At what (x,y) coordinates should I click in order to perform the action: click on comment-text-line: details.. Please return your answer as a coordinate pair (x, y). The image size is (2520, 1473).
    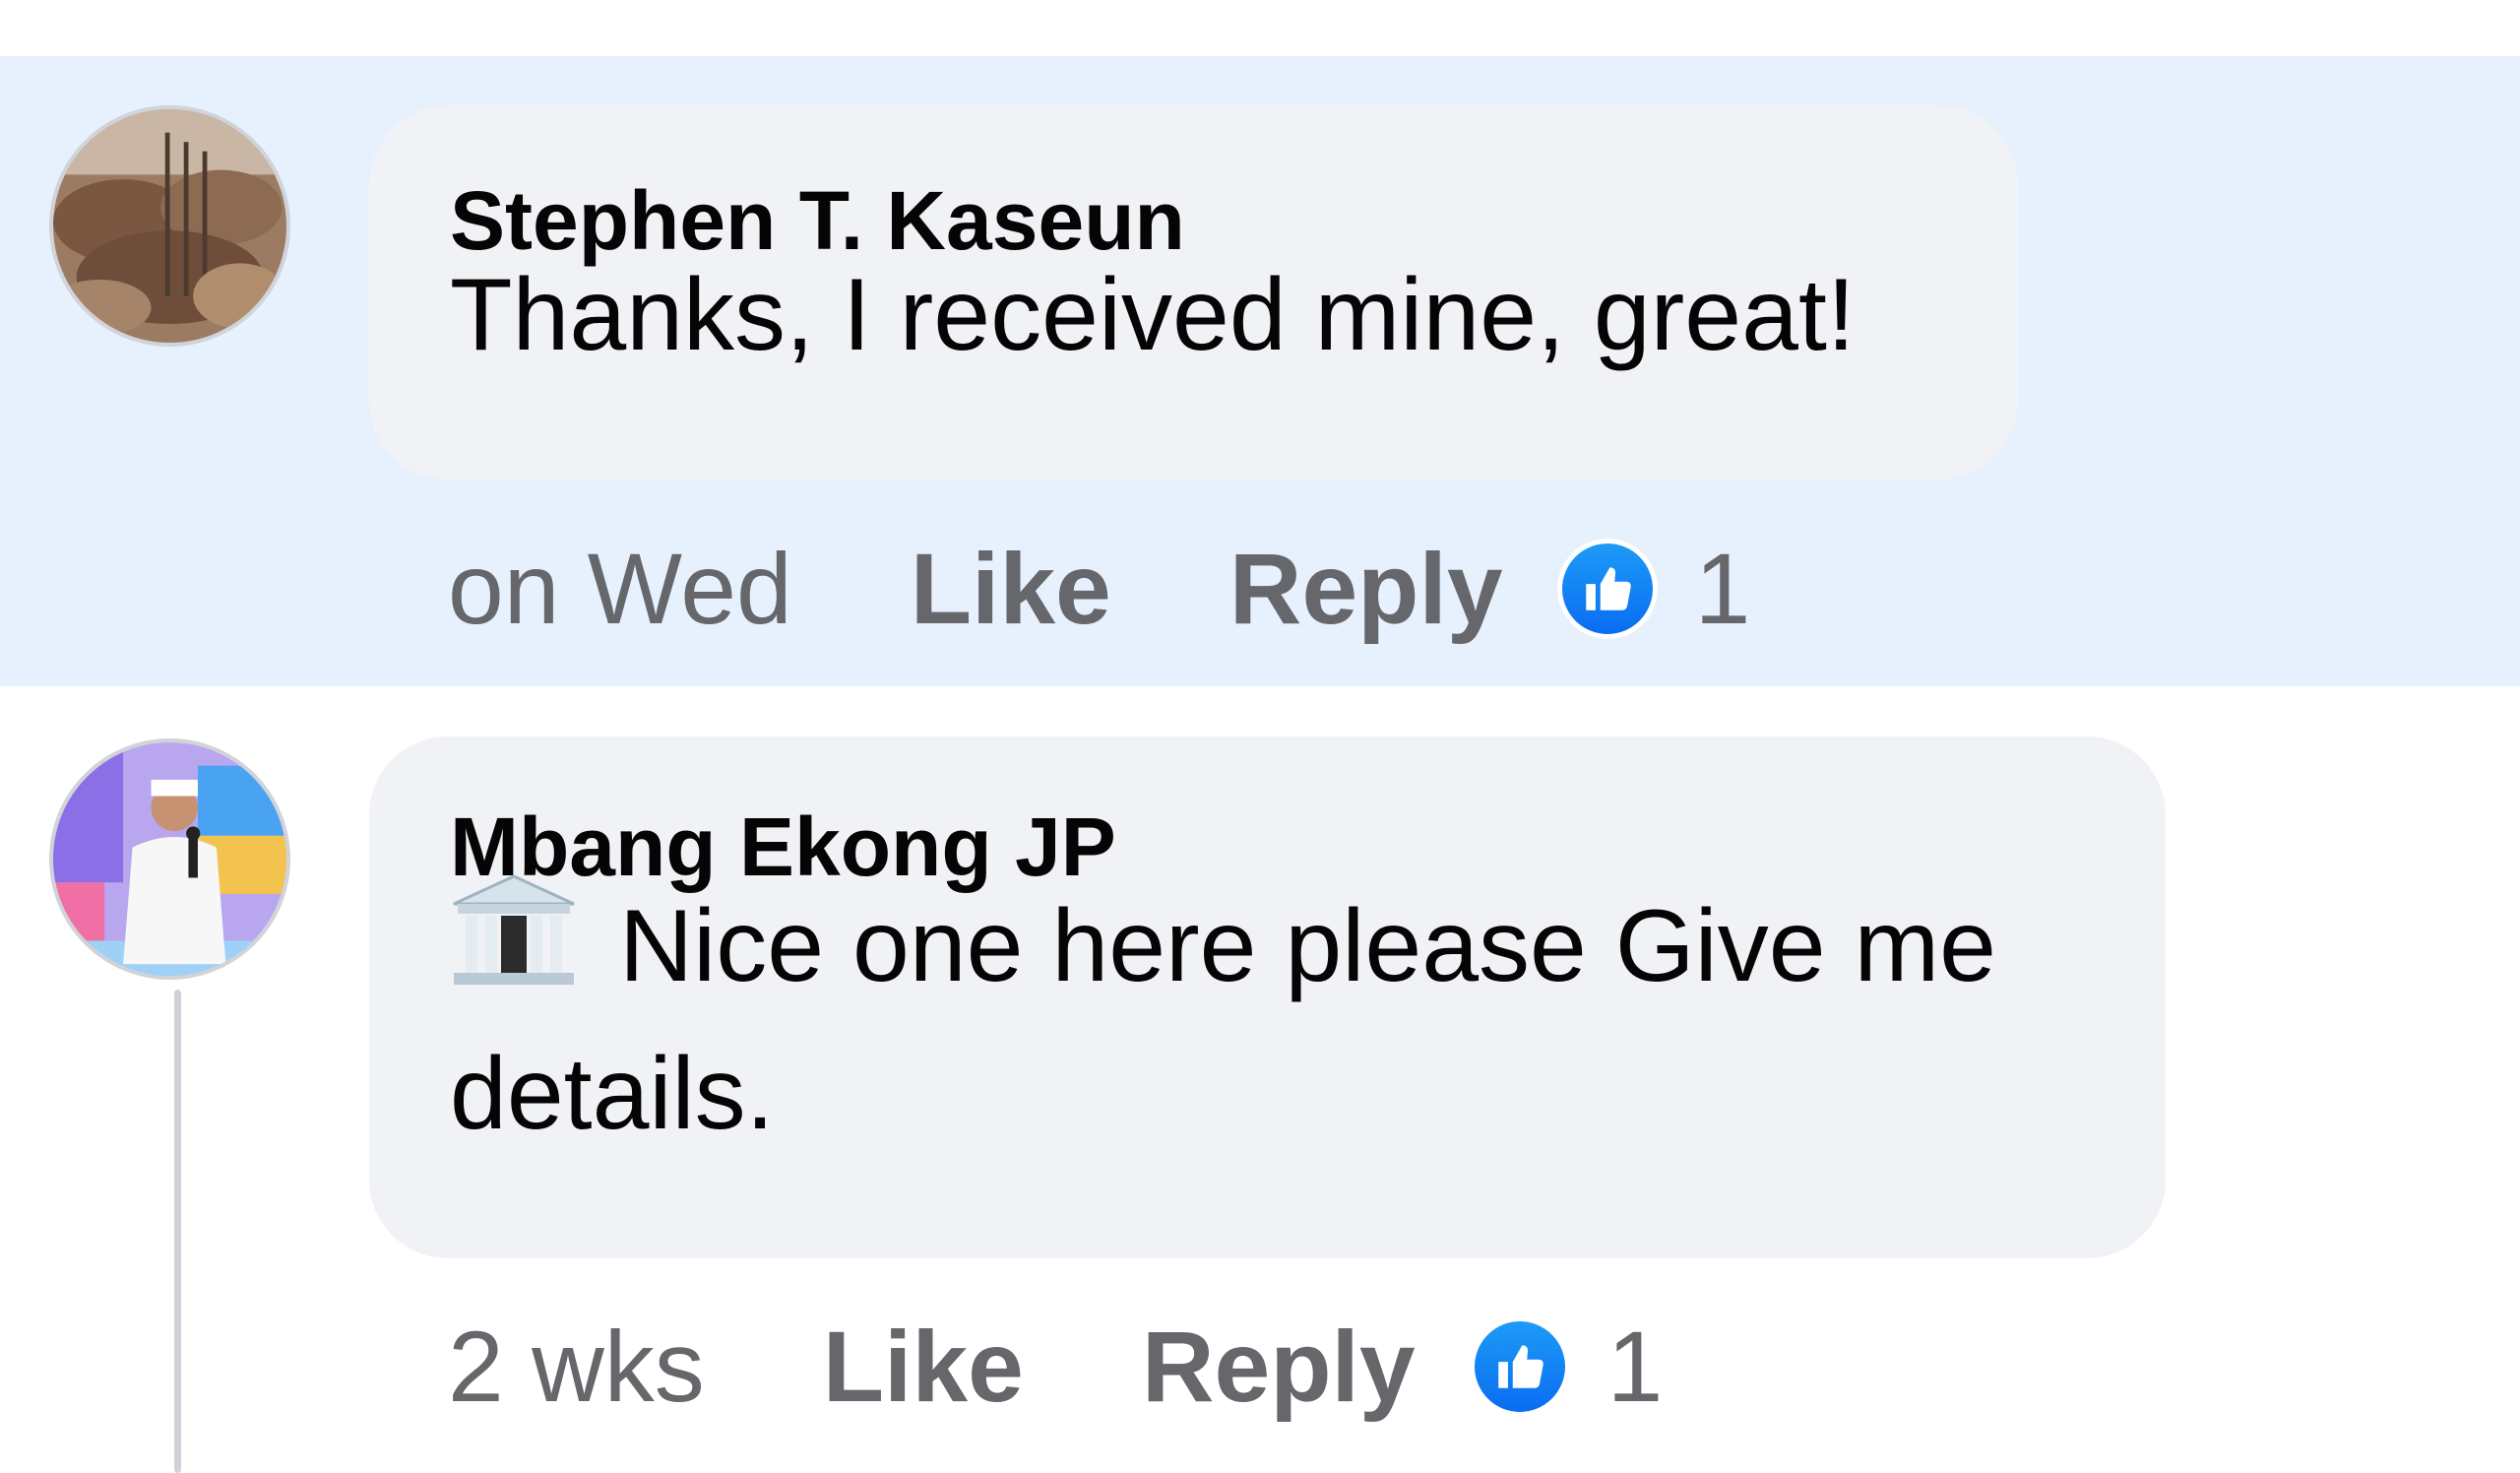
    Looking at the image, I should click on (612, 1094).